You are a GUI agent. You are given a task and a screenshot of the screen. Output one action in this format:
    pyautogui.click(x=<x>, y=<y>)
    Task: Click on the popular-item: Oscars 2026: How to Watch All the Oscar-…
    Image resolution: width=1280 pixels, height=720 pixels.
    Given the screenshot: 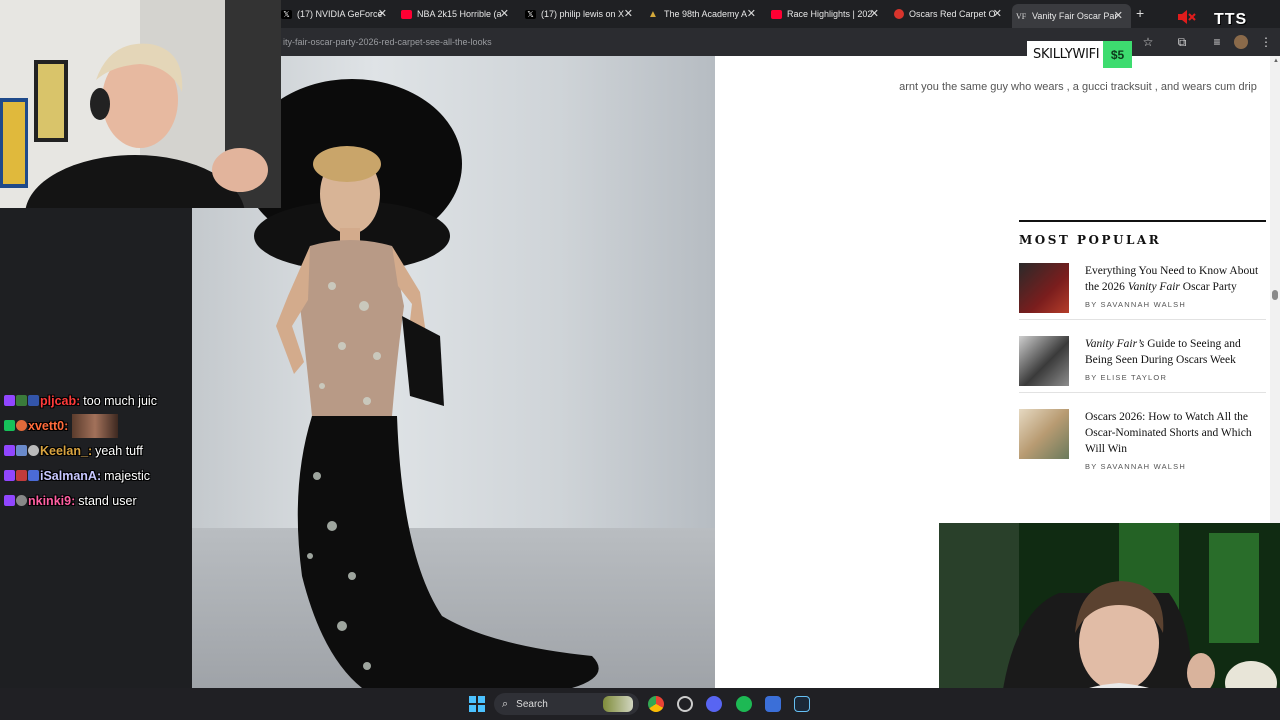 What is the action you would take?
    pyautogui.click(x=1143, y=440)
    